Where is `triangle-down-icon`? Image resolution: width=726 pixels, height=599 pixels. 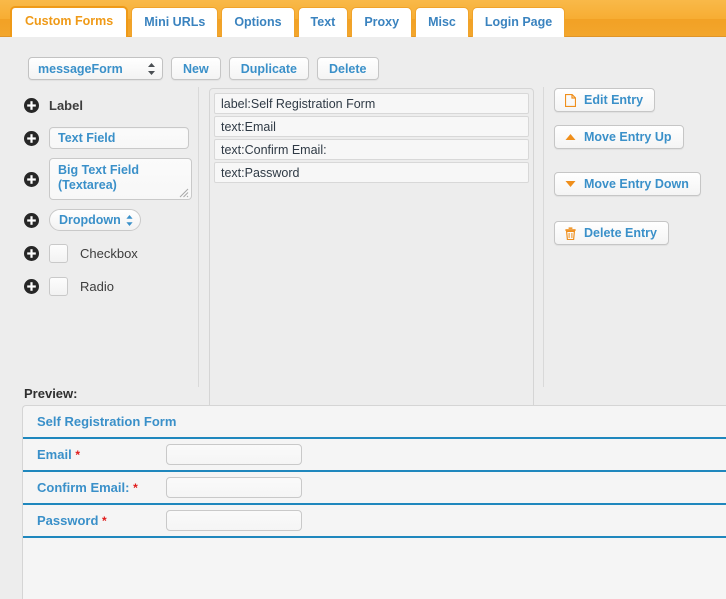 triangle-down-icon is located at coordinates (570, 184).